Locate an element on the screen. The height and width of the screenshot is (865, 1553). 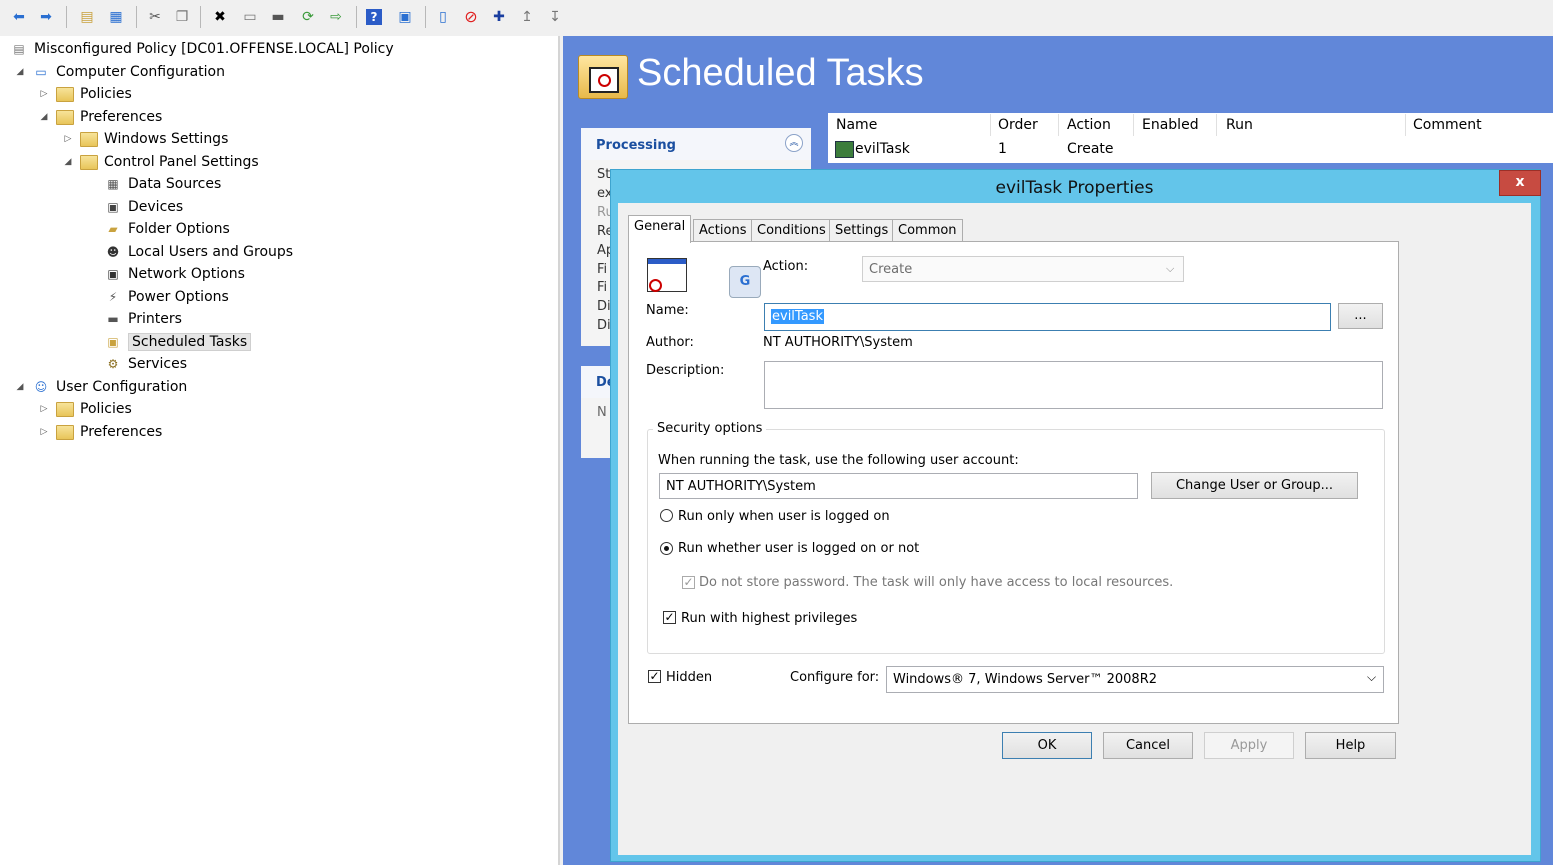
delete-icon: ✖ is located at coordinates (220, 17).